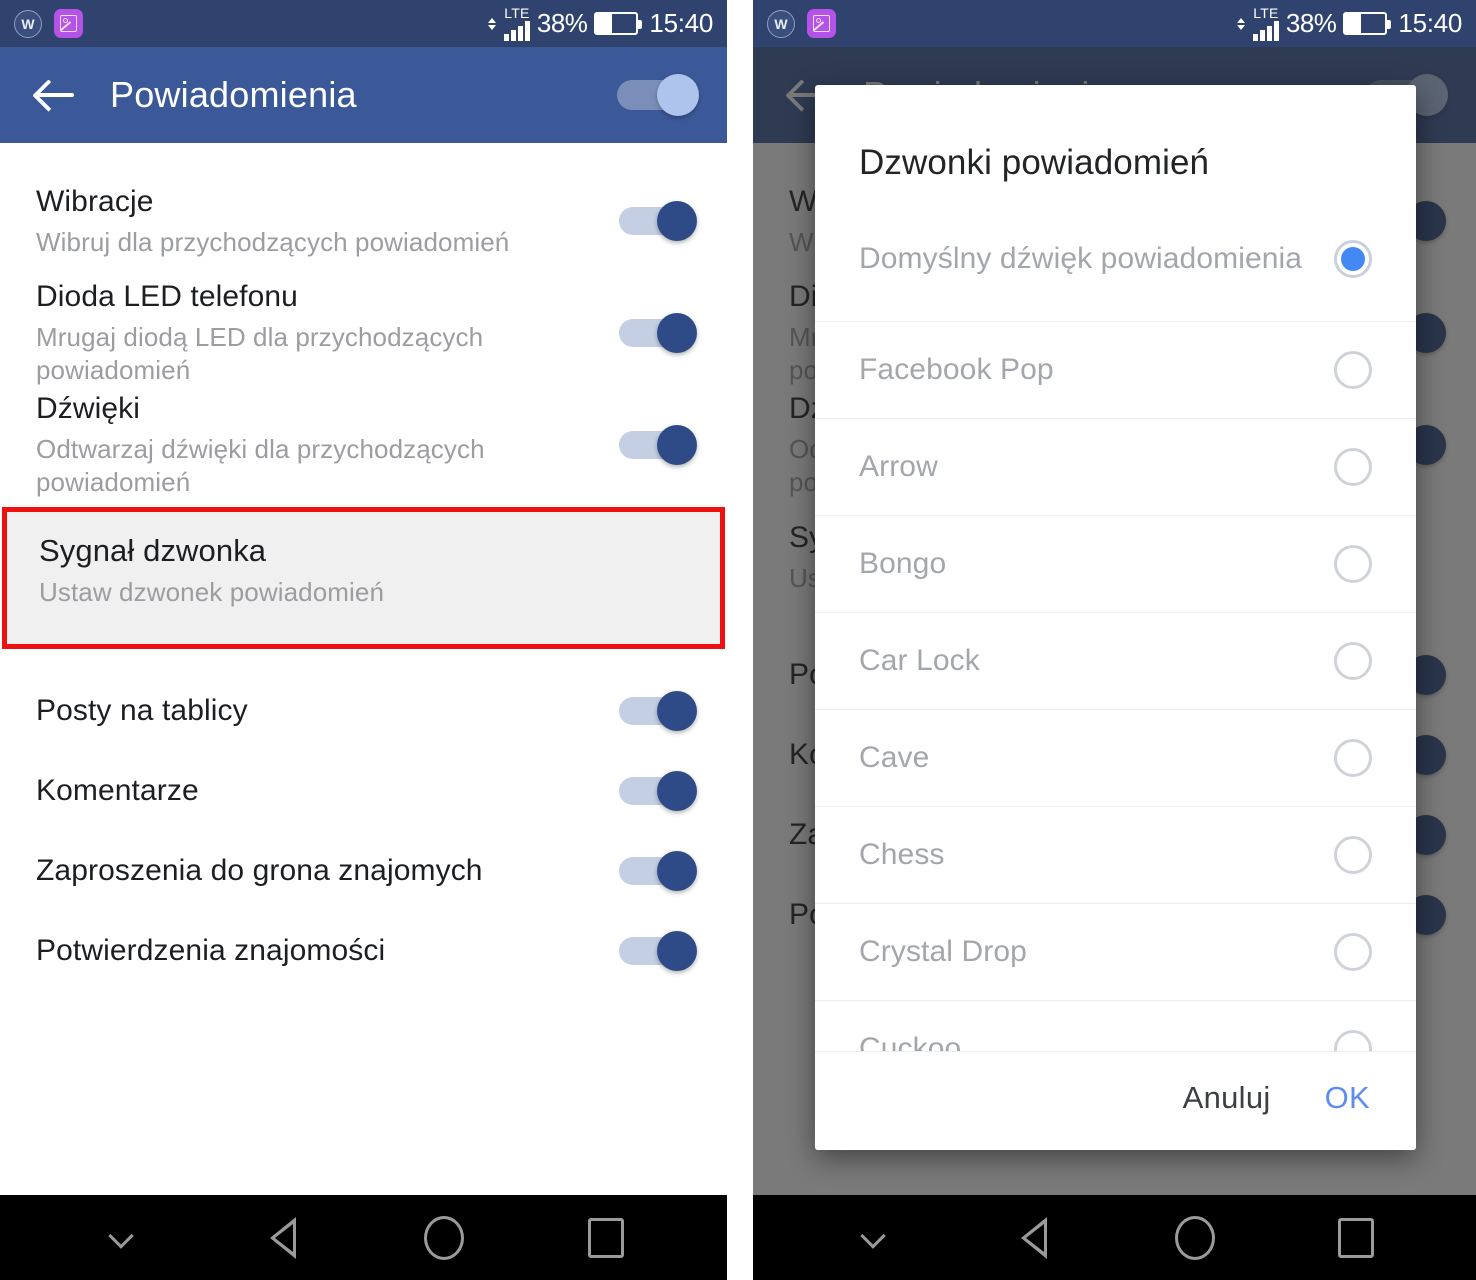 Image resolution: width=1476 pixels, height=1280 pixels. What do you see at coordinates (1353, 259) in the screenshot?
I see `radio-button-selected` at bounding box center [1353, 259].